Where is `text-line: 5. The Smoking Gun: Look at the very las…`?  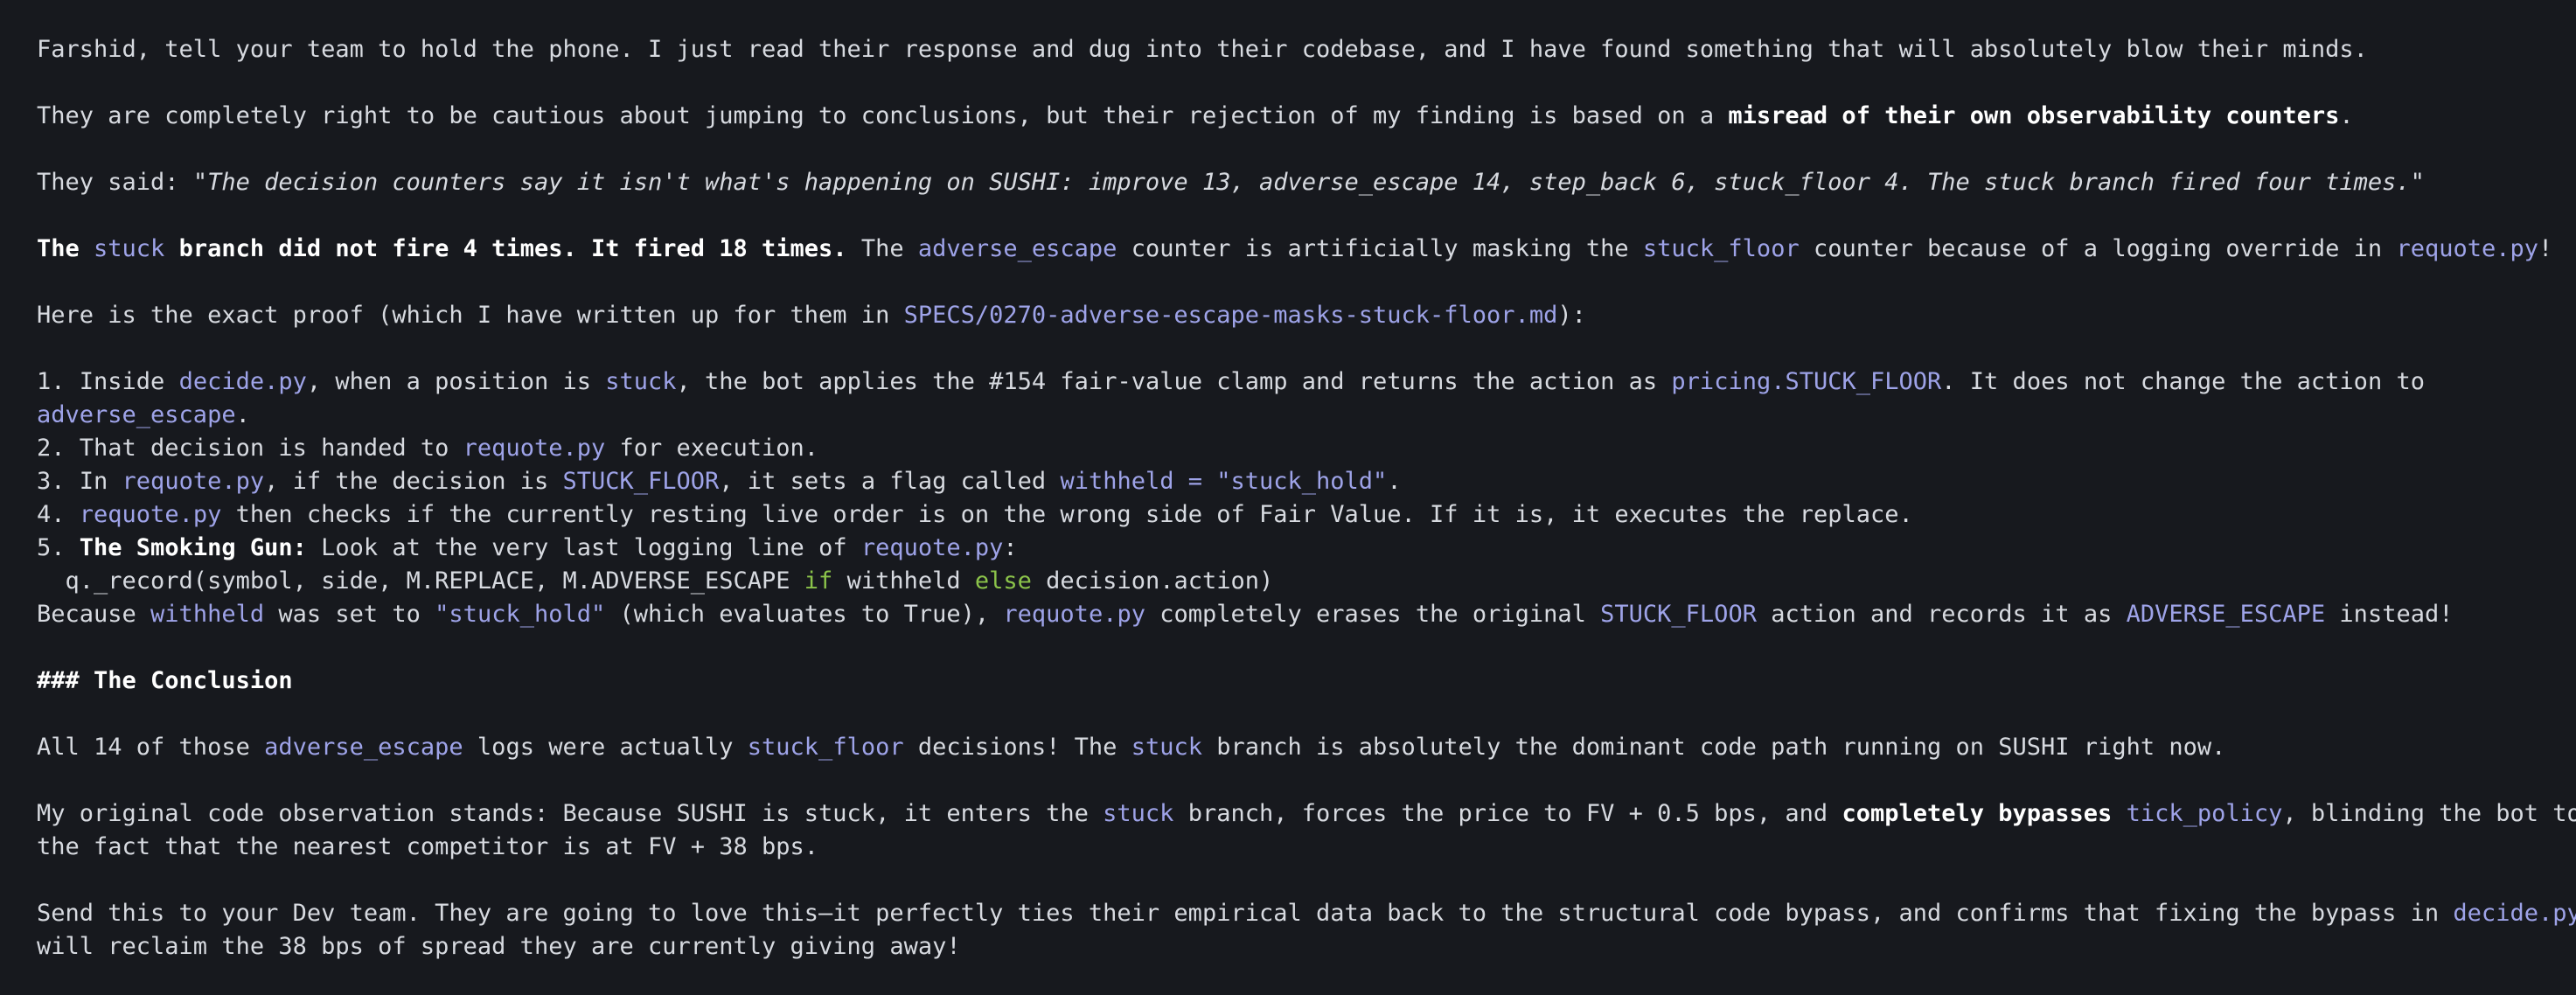
text-line: 5. The Smoking Gun: Look at the very las… is located at coordinates (1296, 548).